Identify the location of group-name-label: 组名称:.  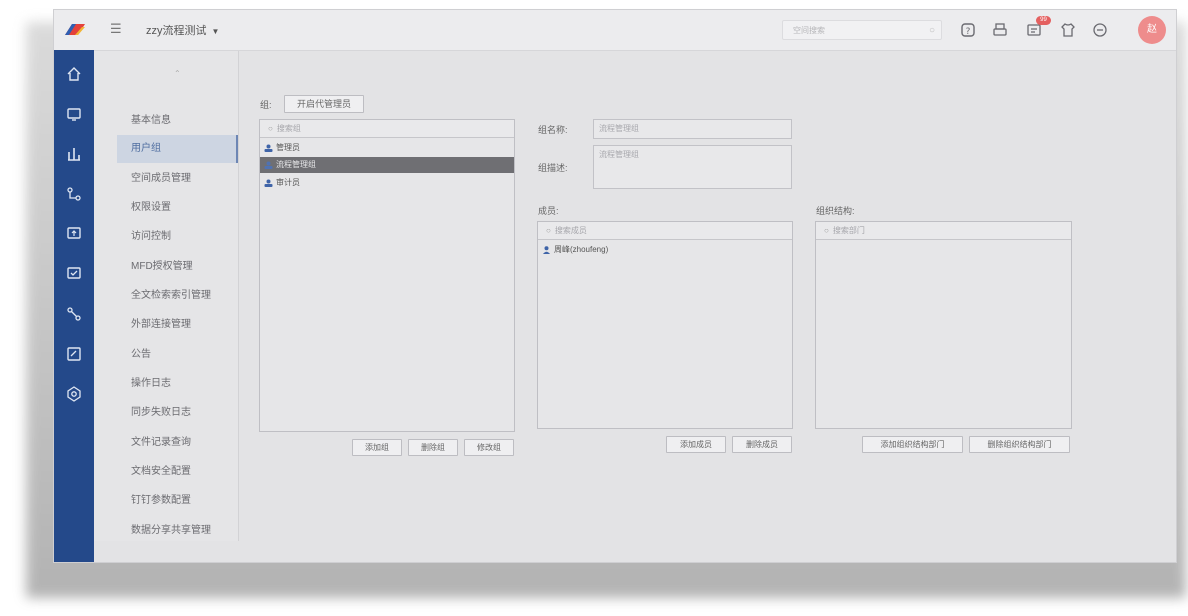
(553, 130).